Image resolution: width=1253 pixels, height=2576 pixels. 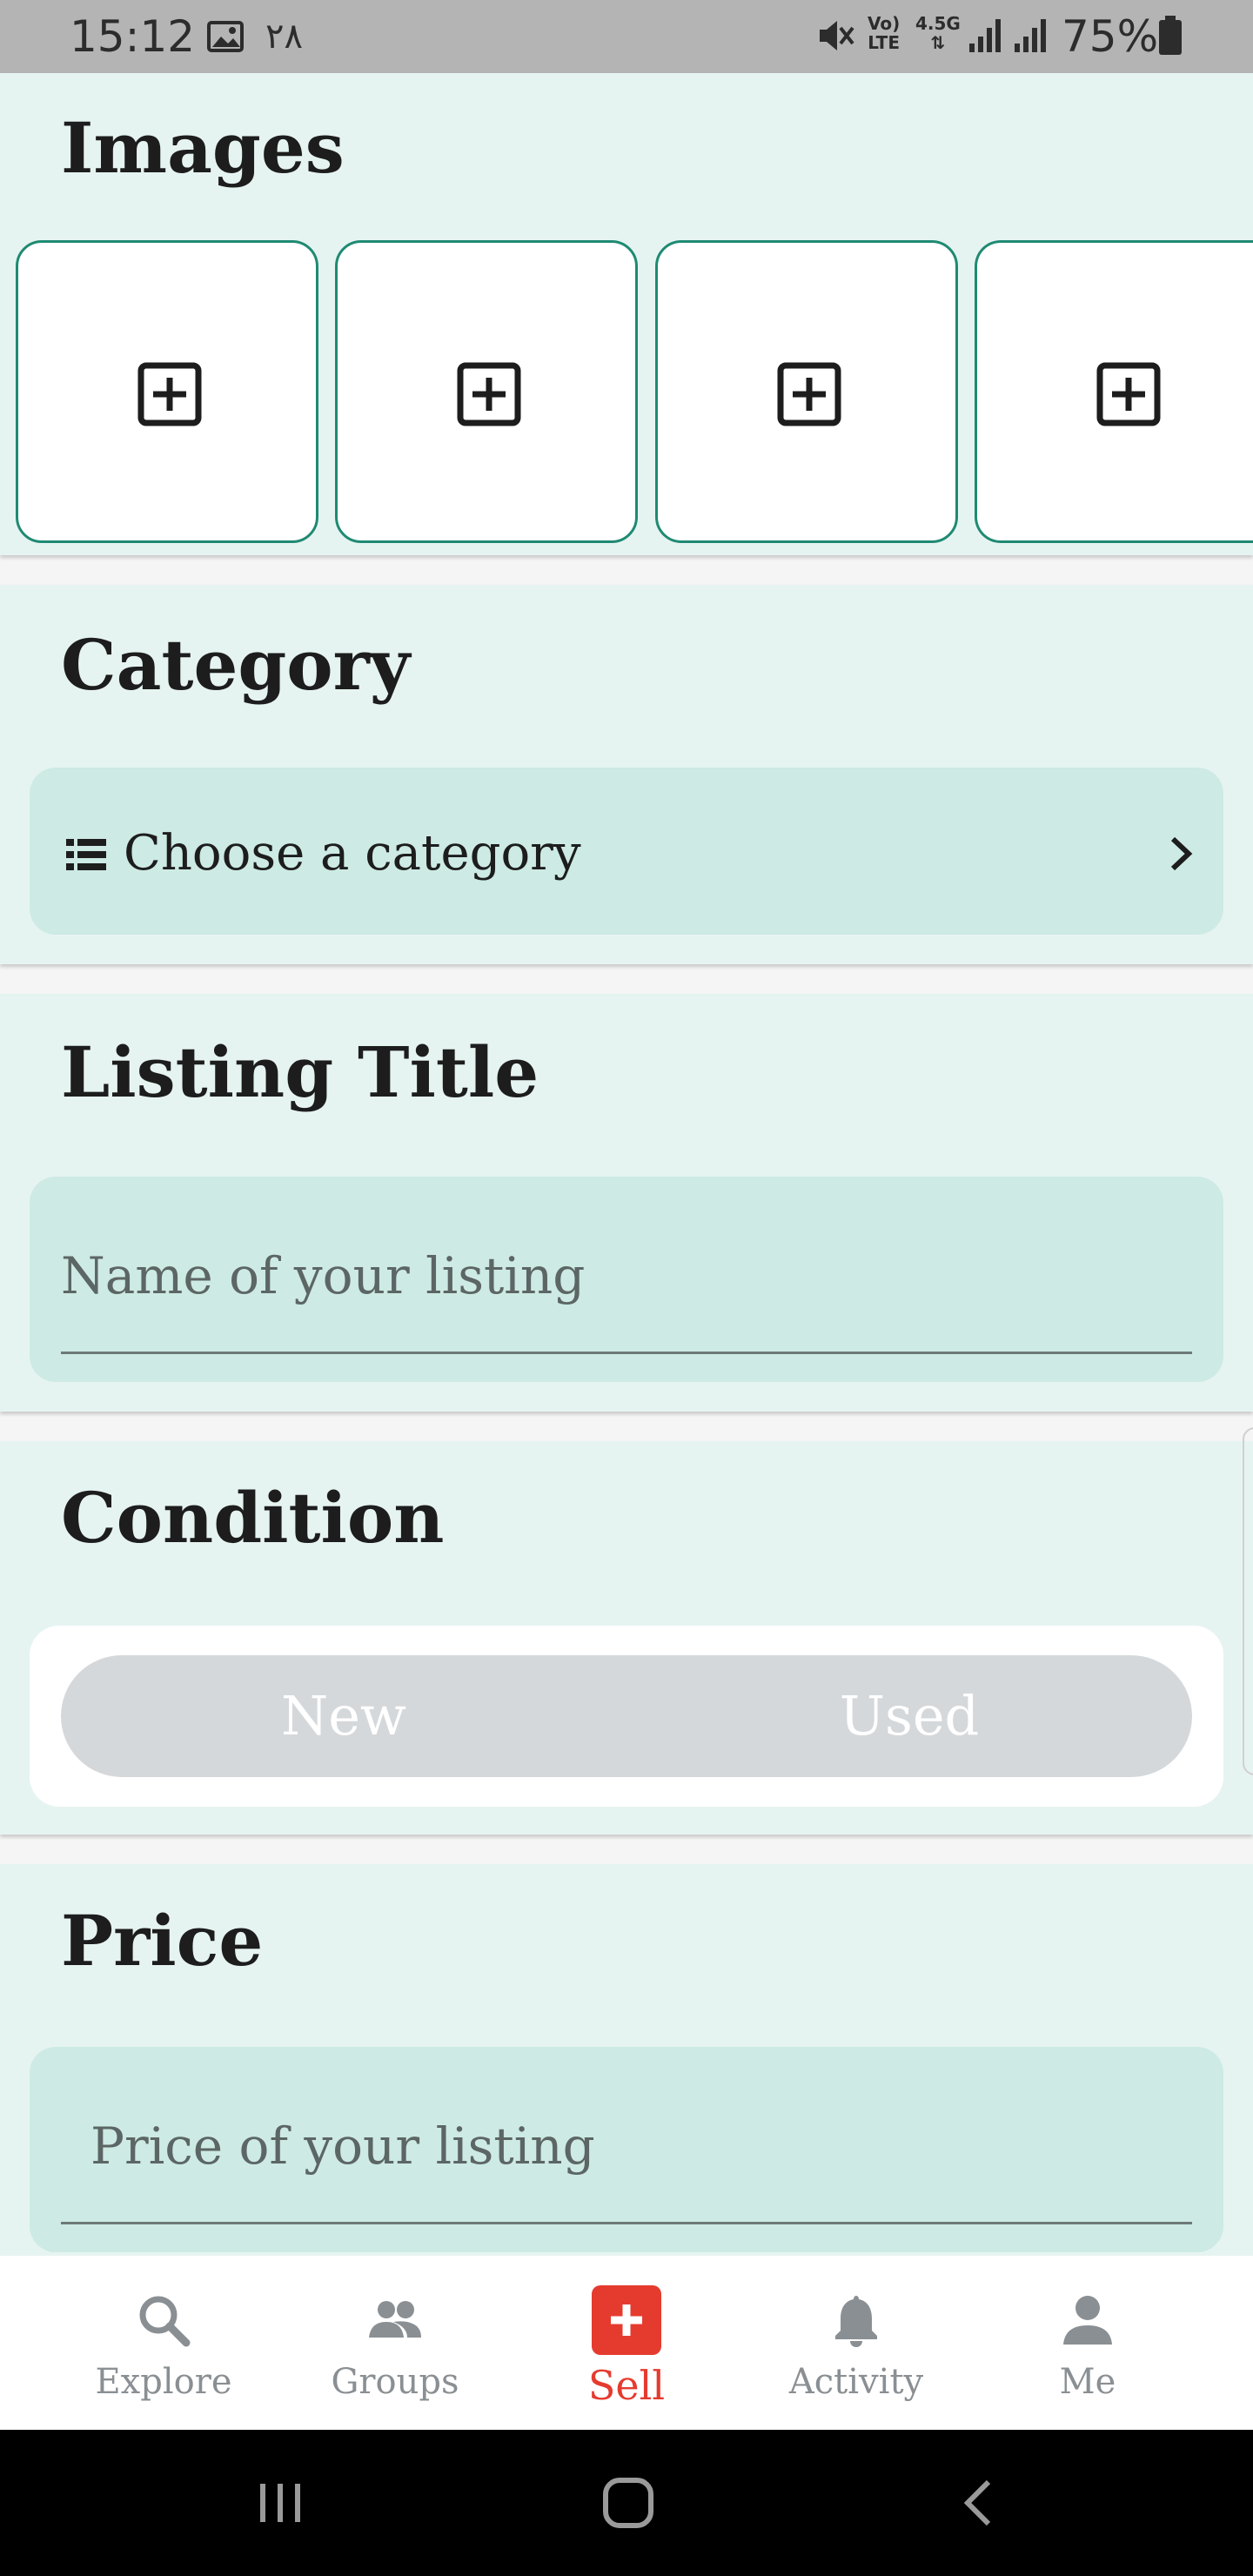 I want to click on price-input: Price of your listing, so click(x=626, y=2149).